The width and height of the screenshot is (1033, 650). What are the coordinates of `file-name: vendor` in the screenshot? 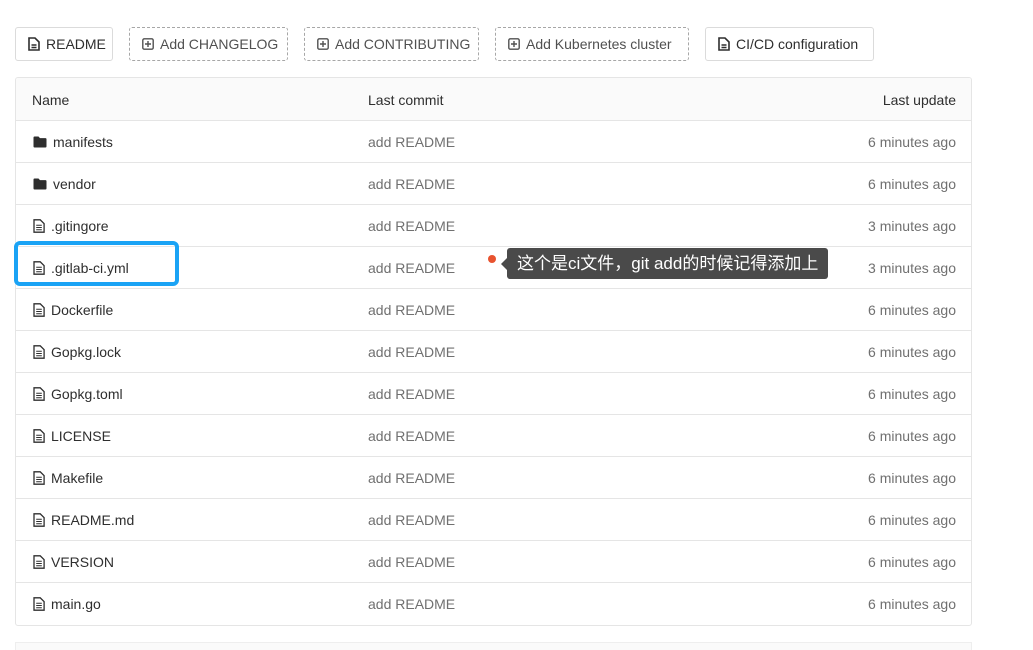 It's located at (74, 183).